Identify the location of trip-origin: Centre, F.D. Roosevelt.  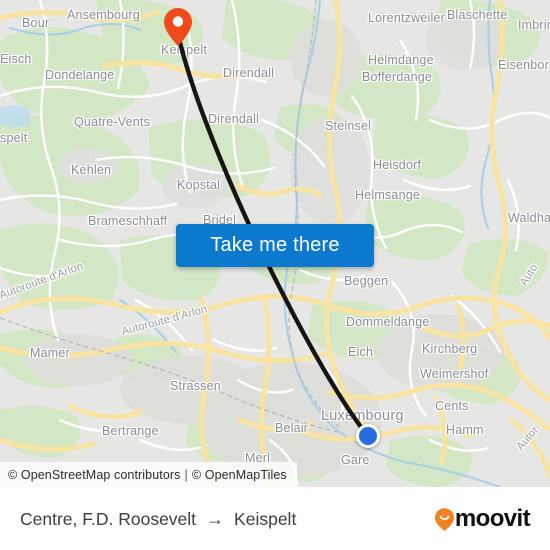
(108, 518).